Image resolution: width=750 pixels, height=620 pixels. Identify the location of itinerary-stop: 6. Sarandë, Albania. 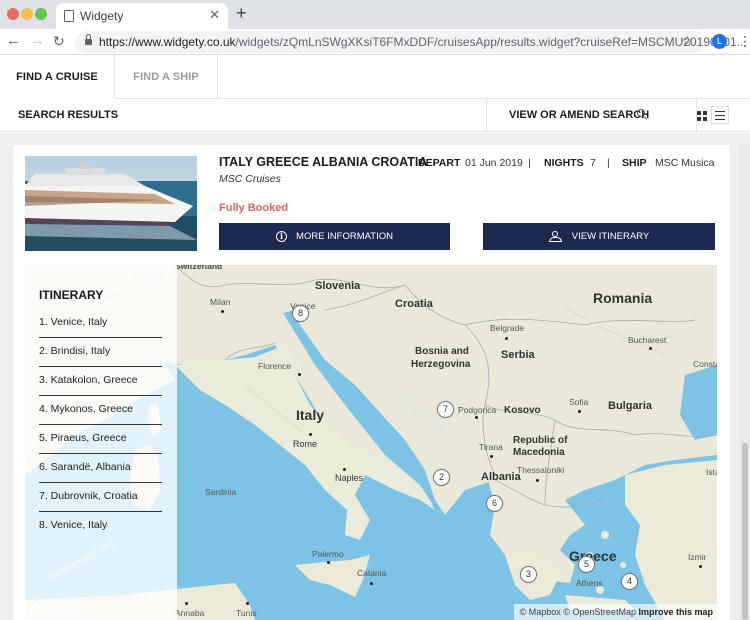
(100, 468).